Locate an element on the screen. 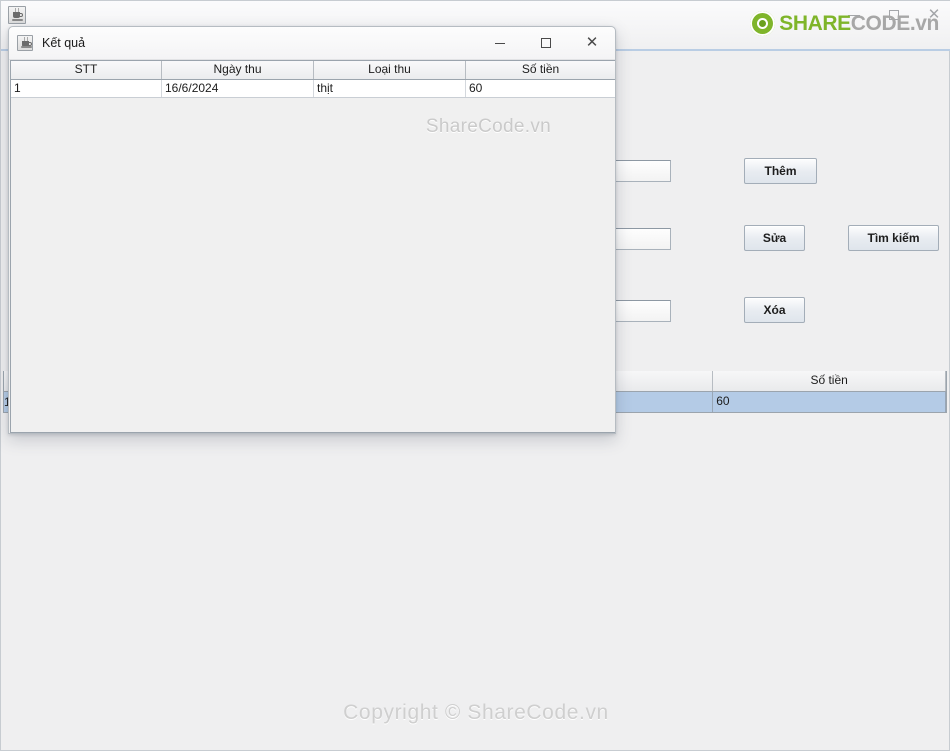  sharecode-mark-icon is located at coordinates (763, 23).